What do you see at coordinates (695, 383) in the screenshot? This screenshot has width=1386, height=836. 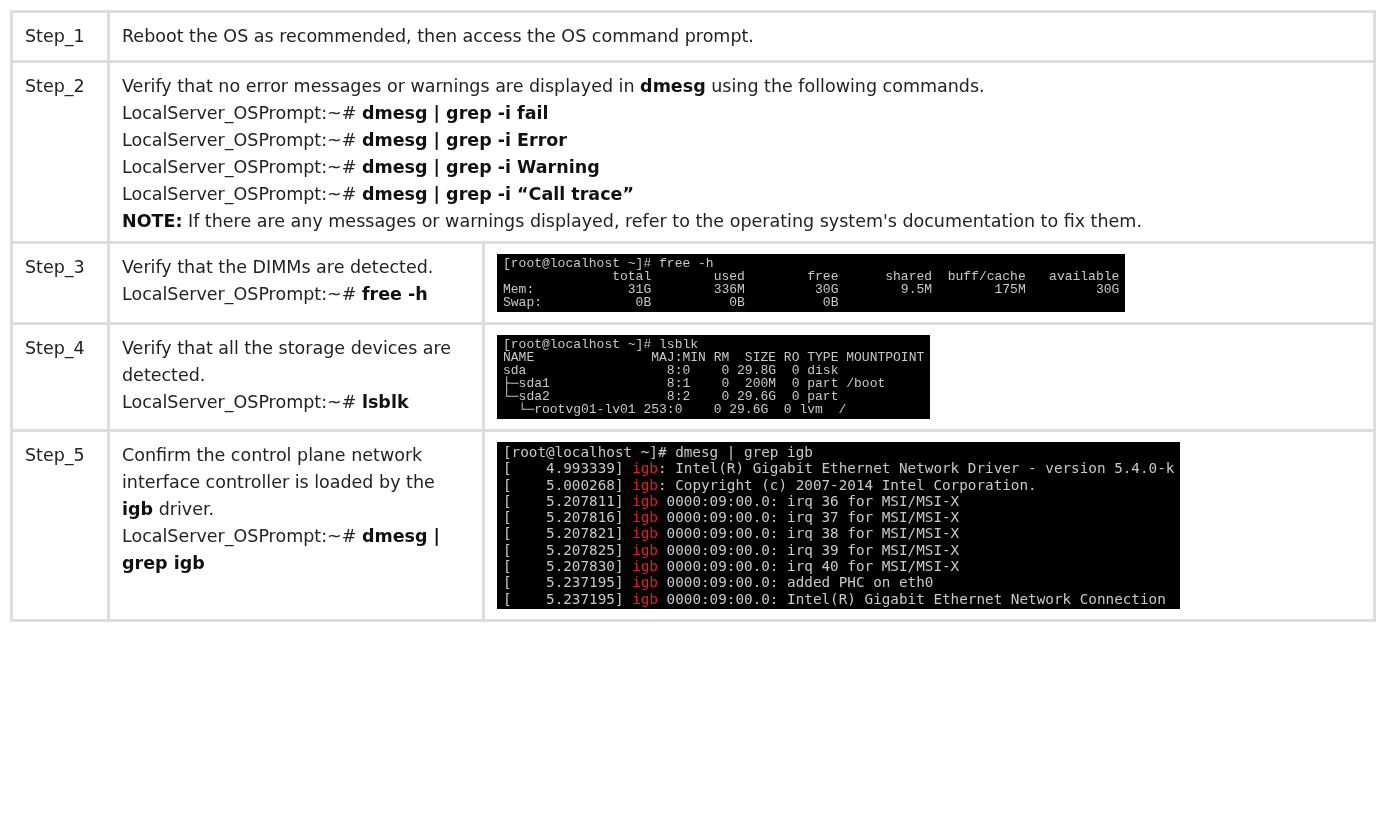 I see `terminal-line: ├─sda1 8:1 0 200M 0 part /boot` at bounding box center [695, 383].